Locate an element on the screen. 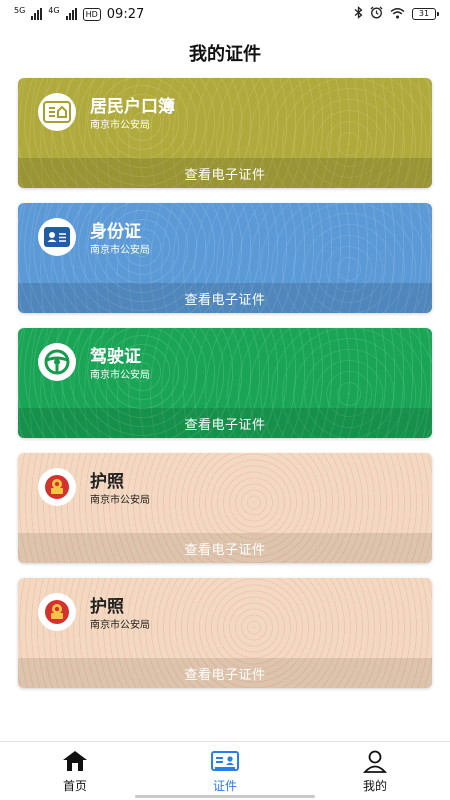  wifi-icon is located at coordinates (397, 14).